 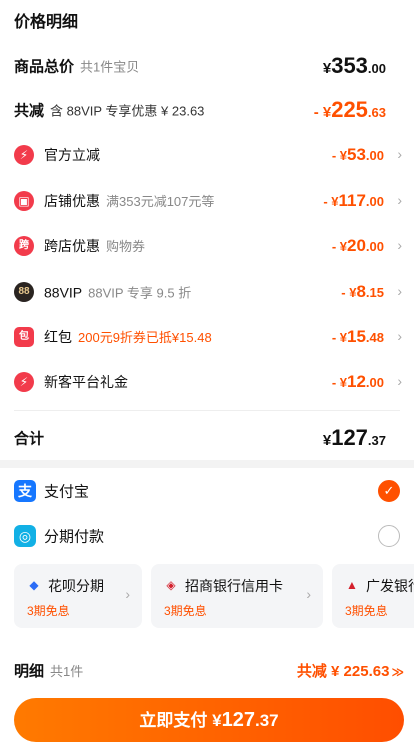 What do you see at coordinates (127, 111) in the screenshot?
I see `vip-discount-note: 含 88VIP 专享优惠 ¥ 23.63` at bounding box center [127, 111].